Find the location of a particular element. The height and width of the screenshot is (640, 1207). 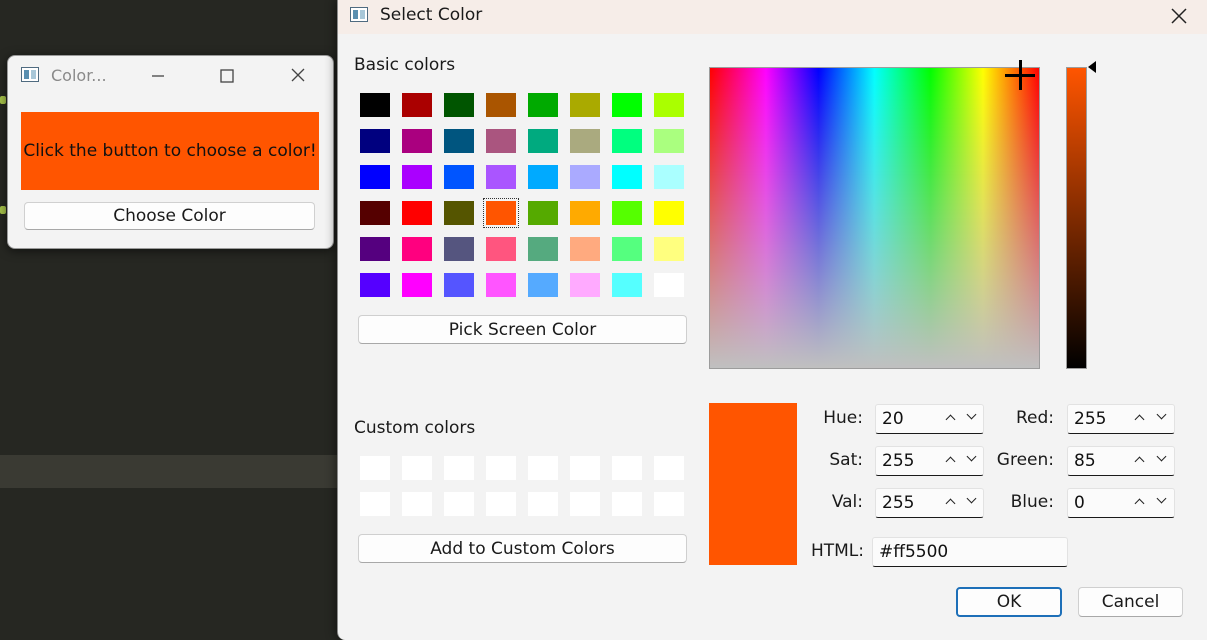

blue-spinbox: 0 is located at coordinates (1121, 503).